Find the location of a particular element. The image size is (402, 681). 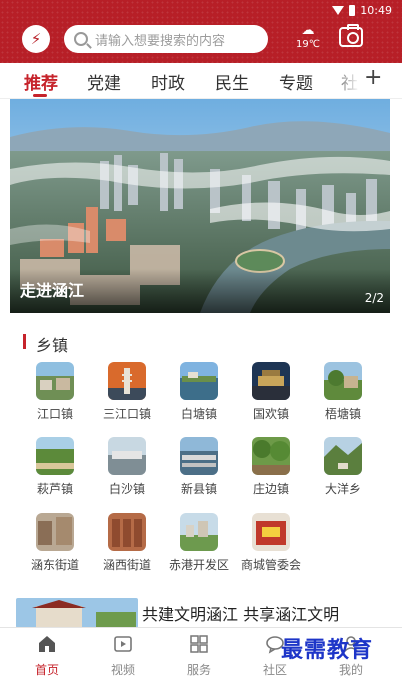

weather-widget: ☁ 19℃ is located at coordinates (308, 39).